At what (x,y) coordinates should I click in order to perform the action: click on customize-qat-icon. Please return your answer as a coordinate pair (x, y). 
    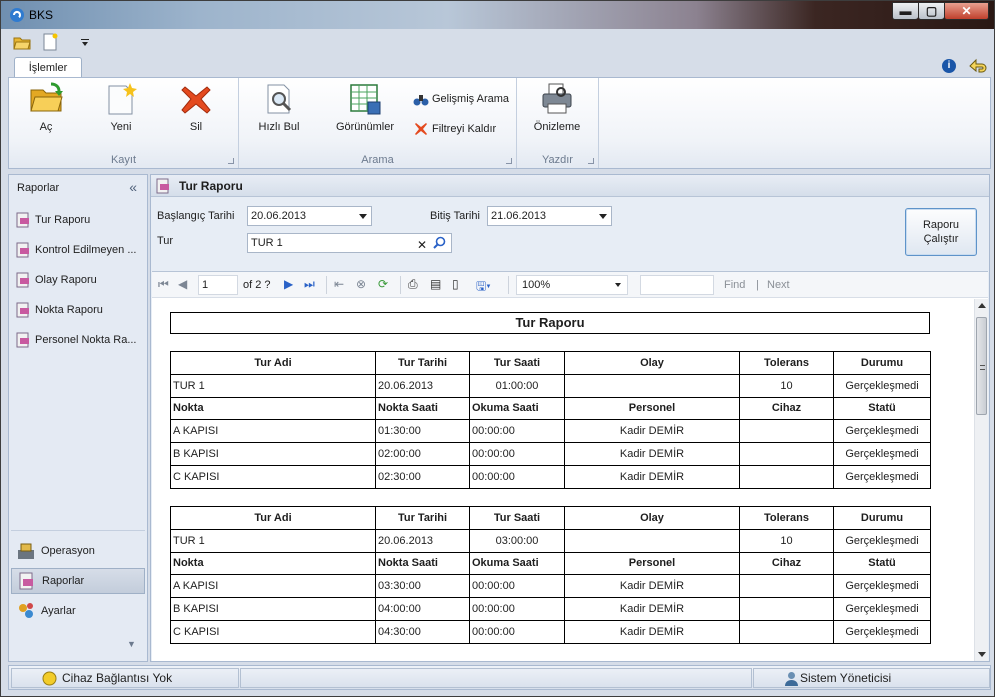
    Looking at the image, I should click on (85, 42).